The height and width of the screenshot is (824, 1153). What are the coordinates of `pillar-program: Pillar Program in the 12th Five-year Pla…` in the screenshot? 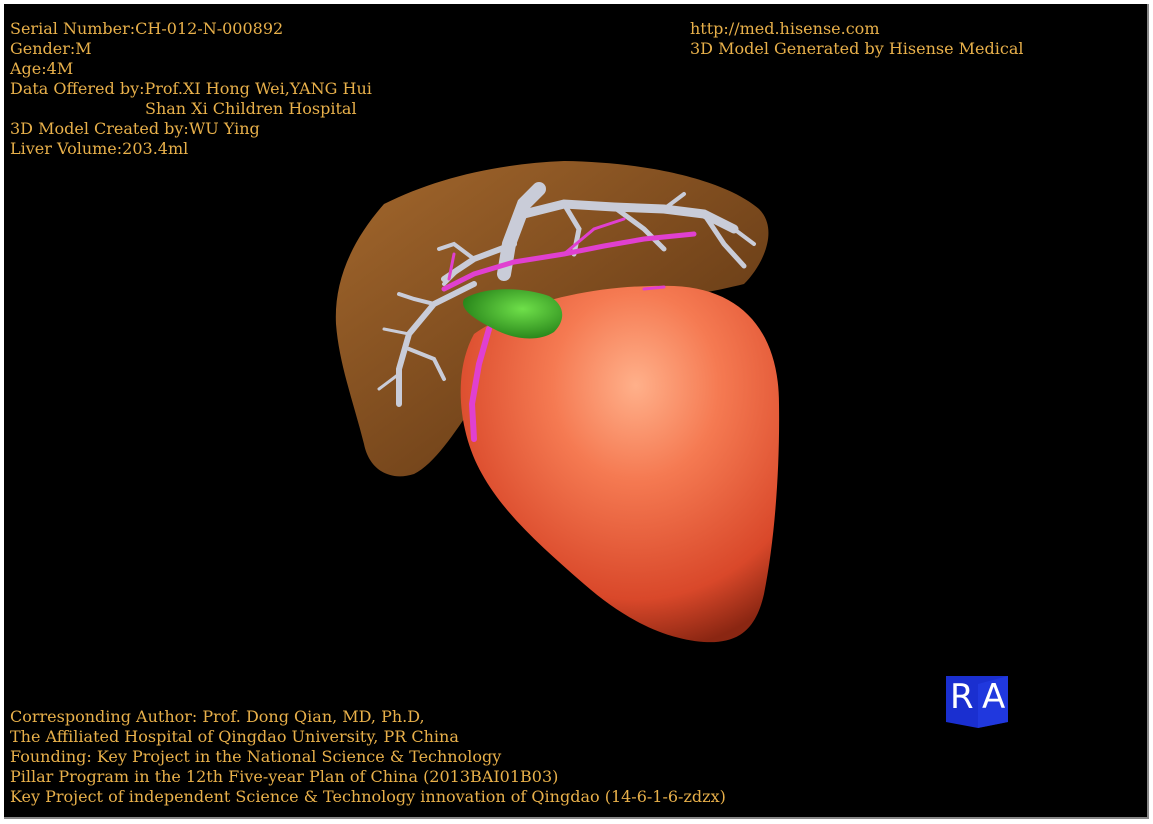 It's located at (284, 776).